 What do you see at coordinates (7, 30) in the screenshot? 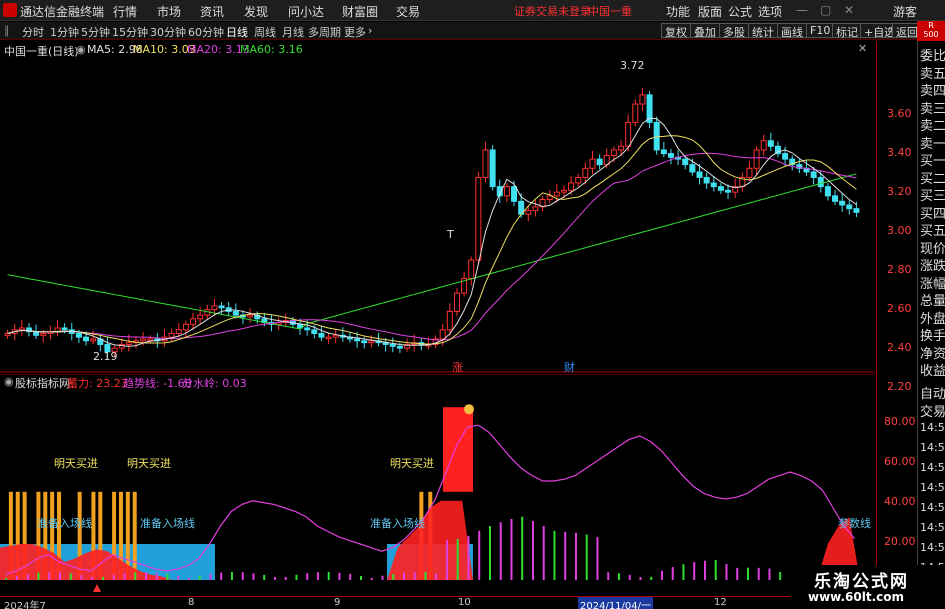
I see `collapse-icon: ∥` at bounding box center [7, 30].